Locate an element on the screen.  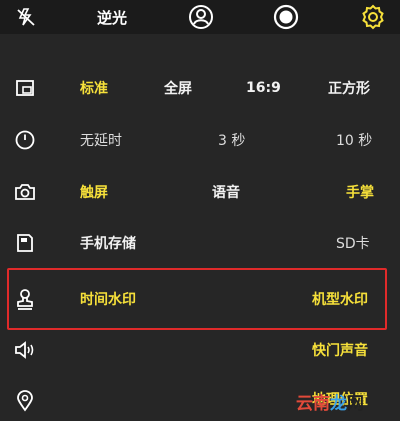
watermark-char-3: 龙 is located at coordinates (338, 403).